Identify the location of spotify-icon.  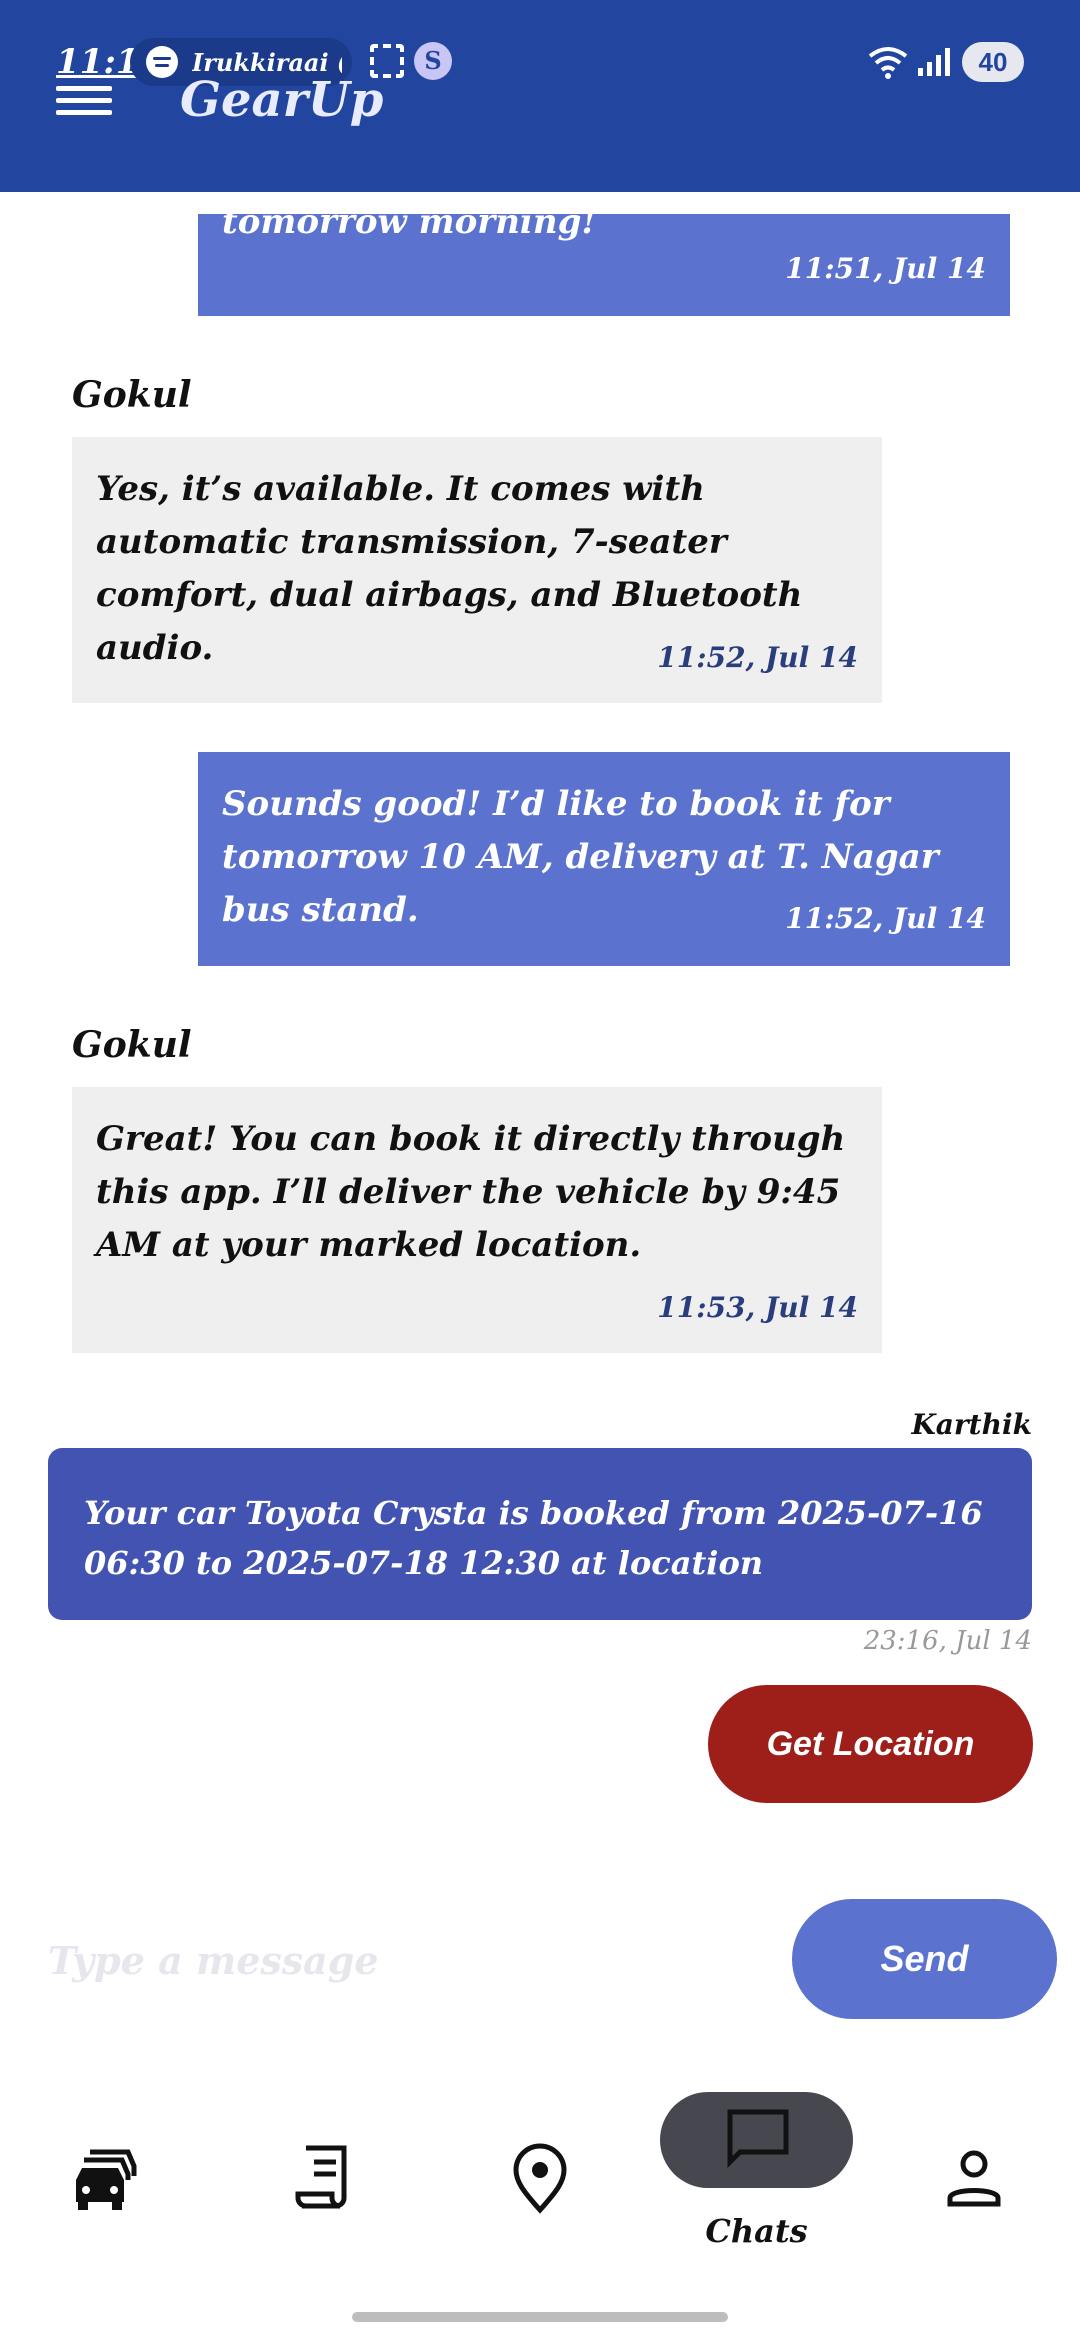
(162, 62).